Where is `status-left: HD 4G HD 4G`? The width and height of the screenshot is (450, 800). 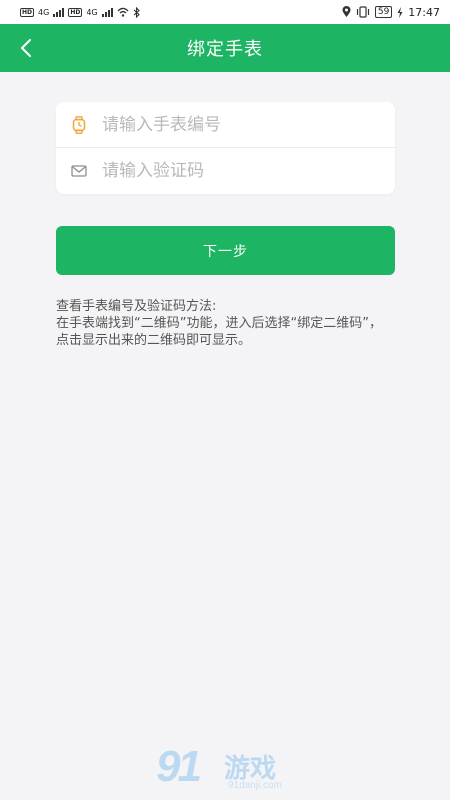
status-left: HD 4G HD 4G is located at coordinates (80, 12).